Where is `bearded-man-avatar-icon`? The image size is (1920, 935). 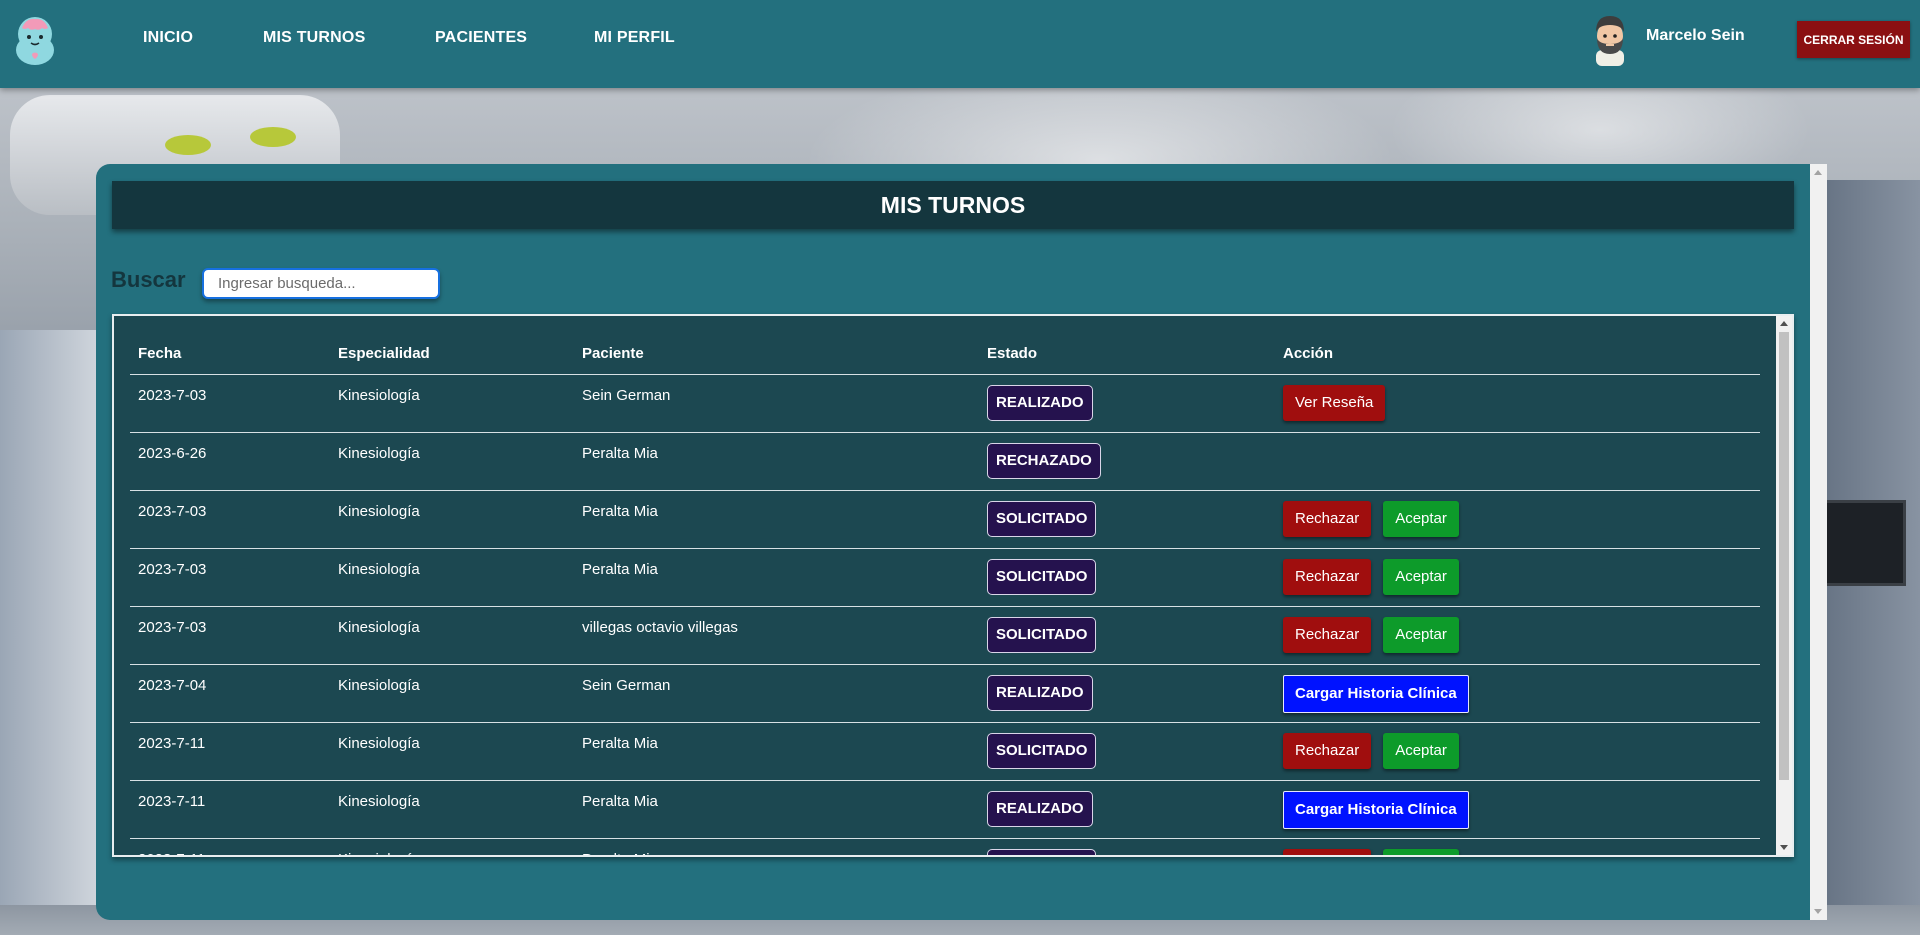
bearded-man-avatar-icon is located at coordinates (1610, 40).